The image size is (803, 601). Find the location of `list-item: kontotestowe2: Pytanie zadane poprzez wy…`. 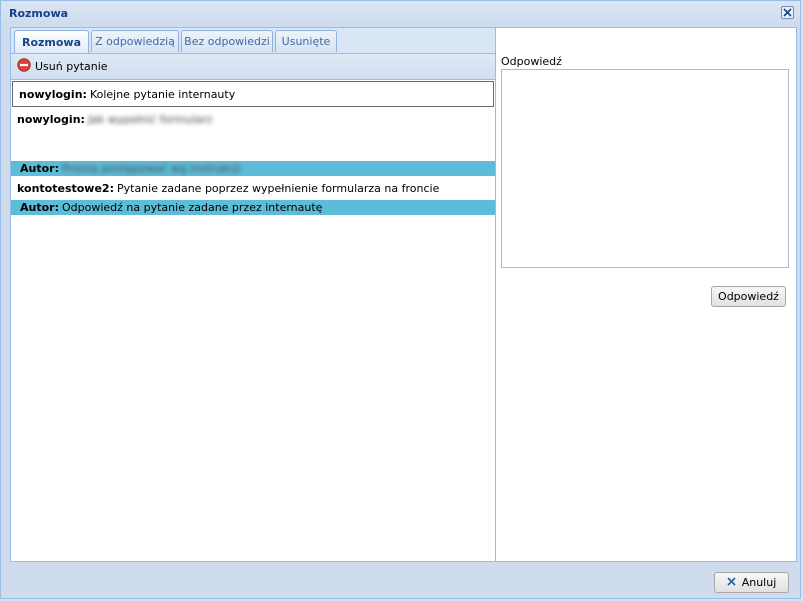

list-item: kontotestowe2: Pytanie zadane poprzez wy… is located at coordinates (253, 188).